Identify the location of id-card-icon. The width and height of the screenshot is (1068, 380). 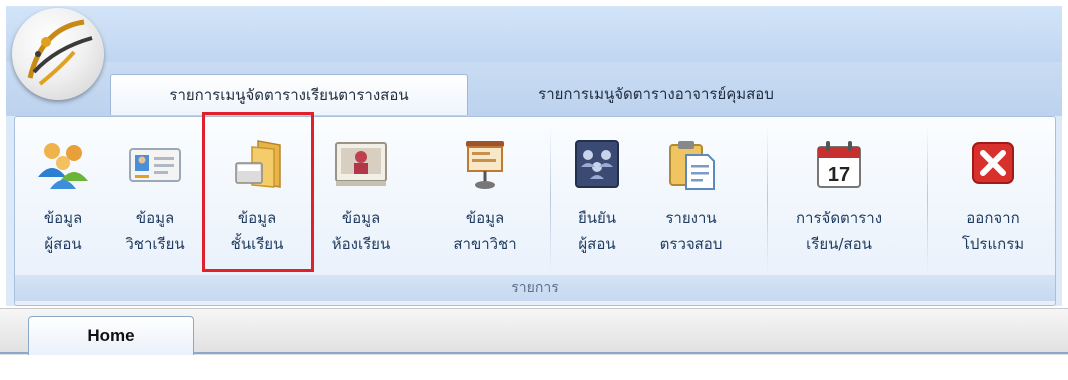
(155, 164).